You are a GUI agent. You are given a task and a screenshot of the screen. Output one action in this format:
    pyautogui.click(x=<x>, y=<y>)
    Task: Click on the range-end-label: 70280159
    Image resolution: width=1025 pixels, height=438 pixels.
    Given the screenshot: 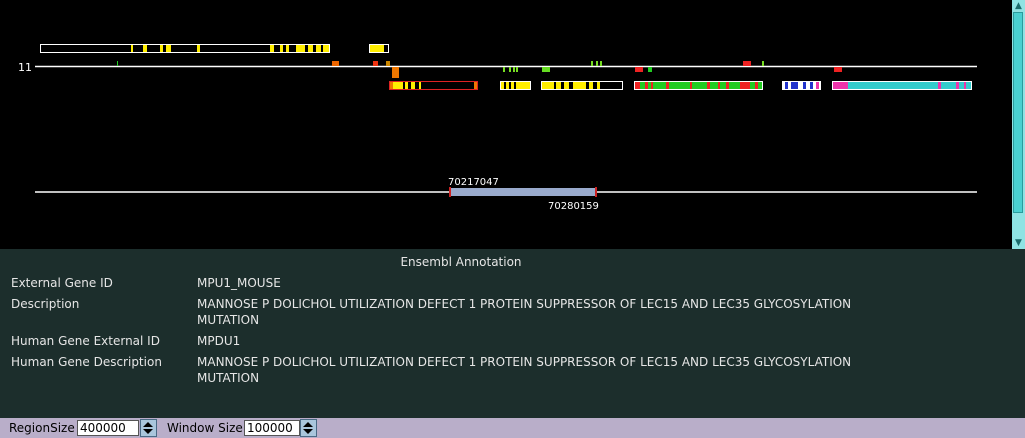 What is the action you would take?
    pyautogui.click(x=573, y=206)
    